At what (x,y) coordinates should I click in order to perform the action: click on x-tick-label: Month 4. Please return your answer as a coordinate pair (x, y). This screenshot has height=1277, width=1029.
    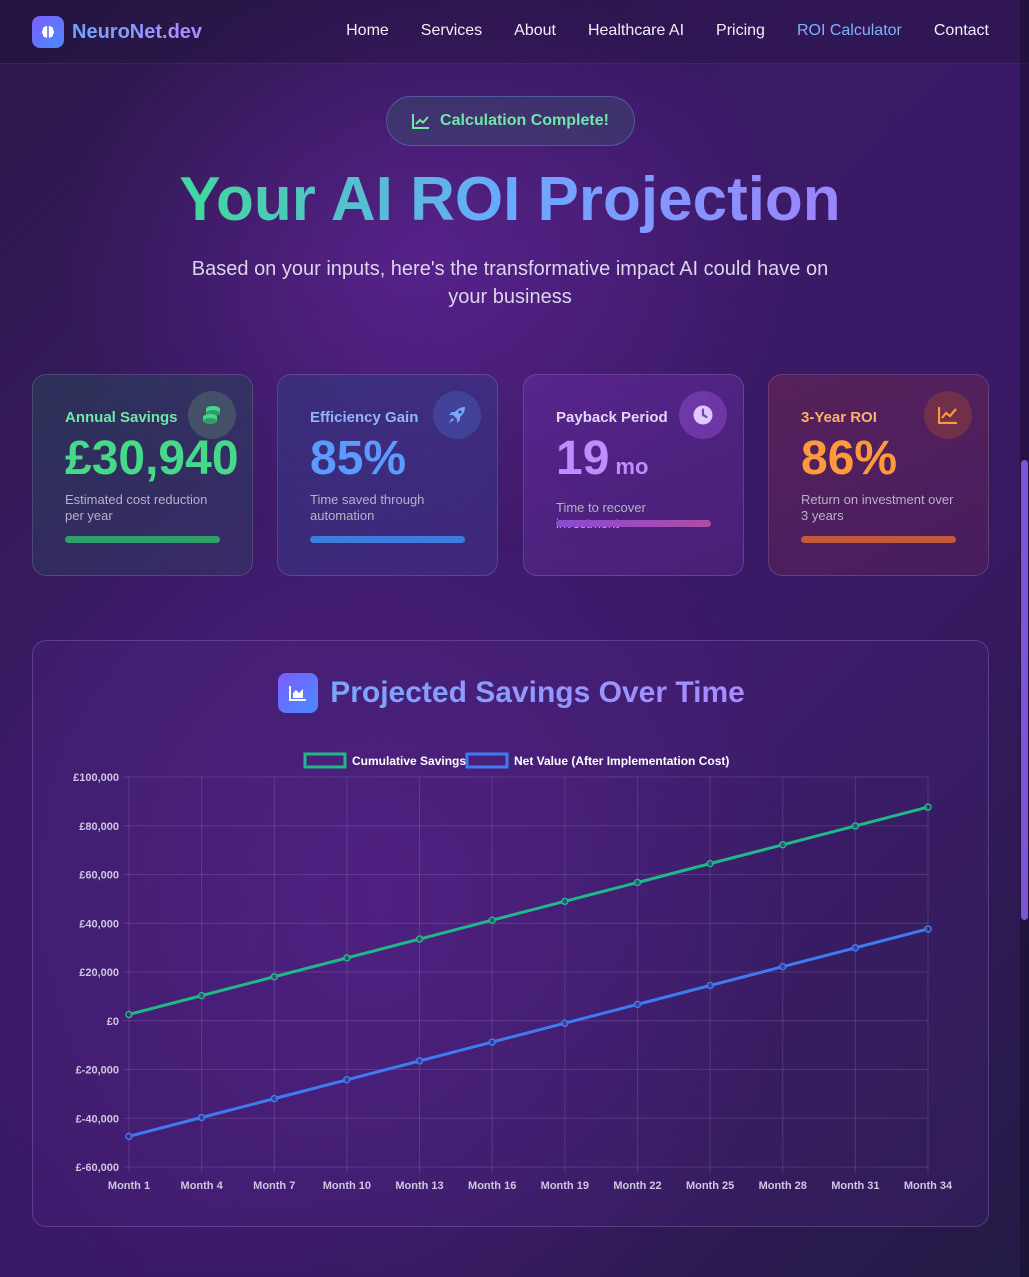
    Looking at the image, I should click on (202, 1186).